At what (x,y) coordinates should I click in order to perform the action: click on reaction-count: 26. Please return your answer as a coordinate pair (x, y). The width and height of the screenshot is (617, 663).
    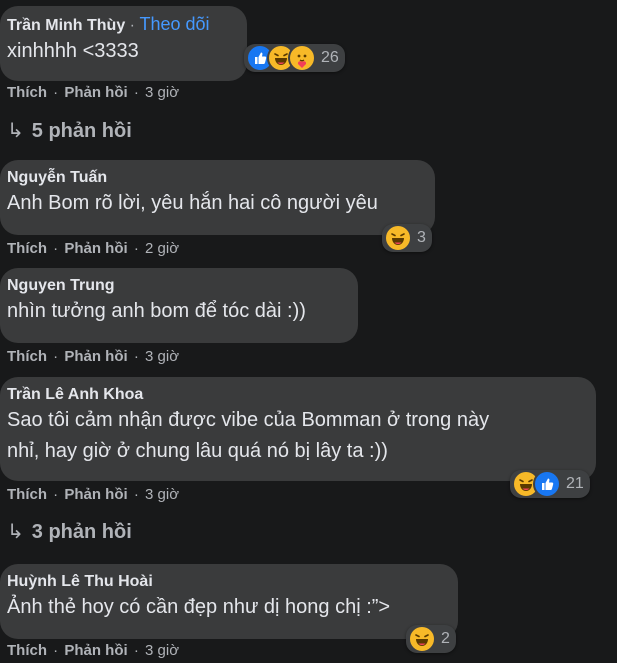
    Looking at the image, I should click on (330, 57).